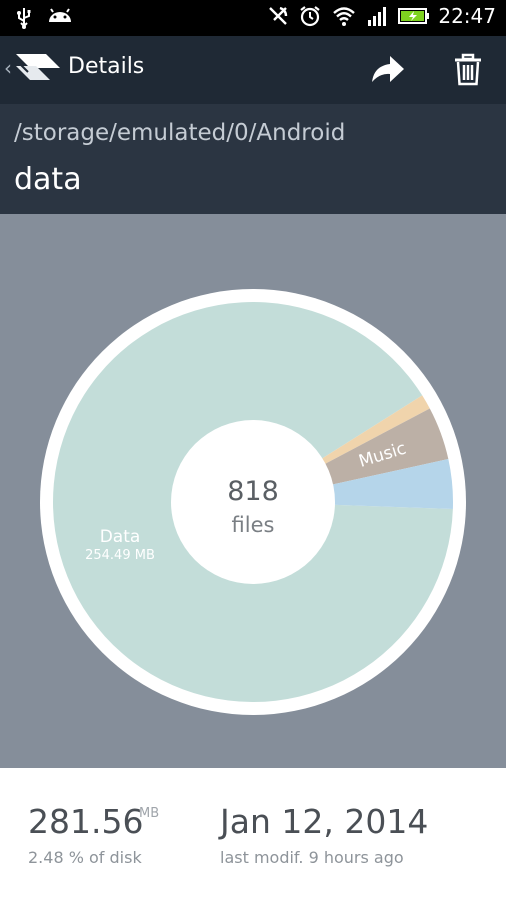 Image resolution: width=506 pixels, height=900 pixels. Describe the element at coordinates (253, 18) in the screenshot. I see `status-bar: 22:47` at that location.